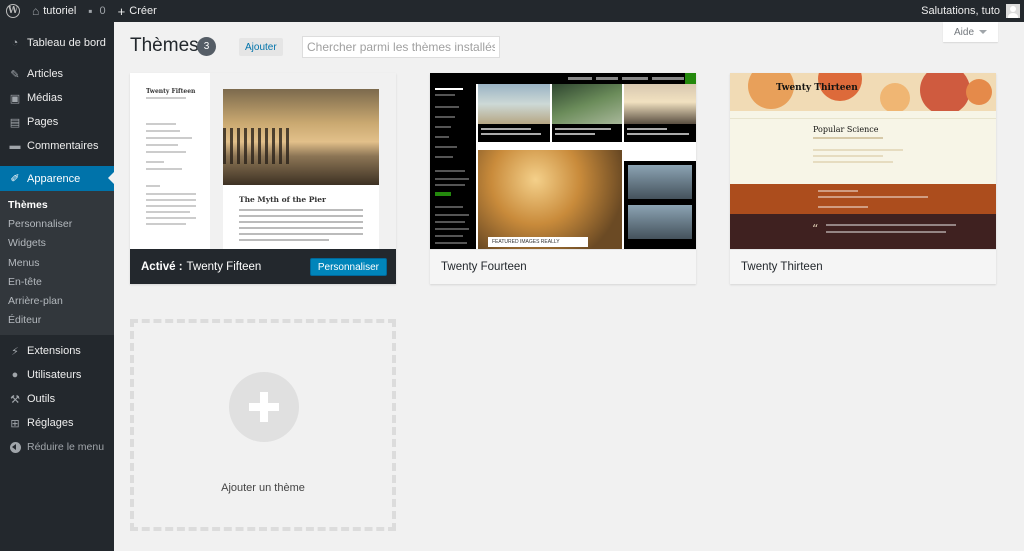  I want to click on media-icon: ▣, so click(15, 98).